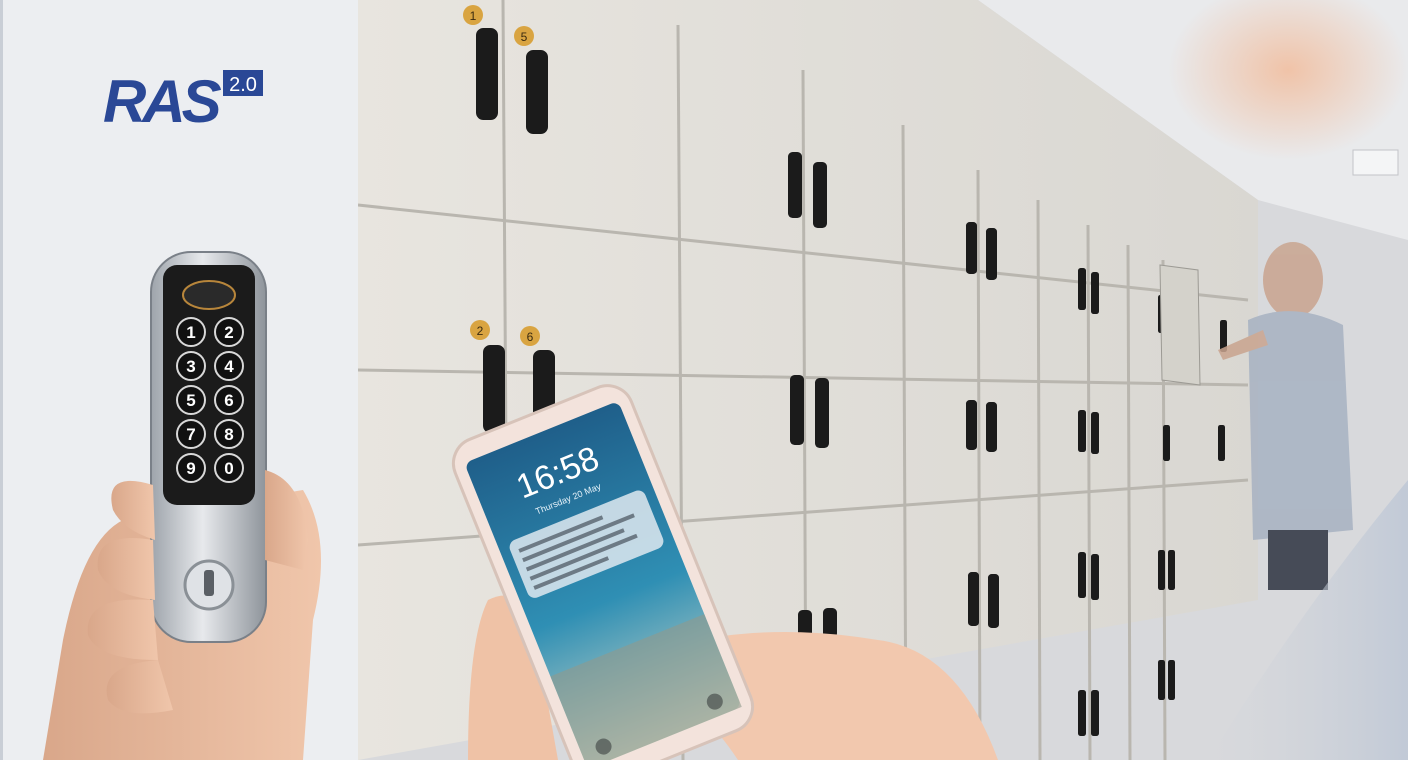 Image resolution: width=1408 pixels, height=760 pixels. Describe the element at coordinates (190, 434) in the screenshot. I see `keypad-key-label: 7` at that location.